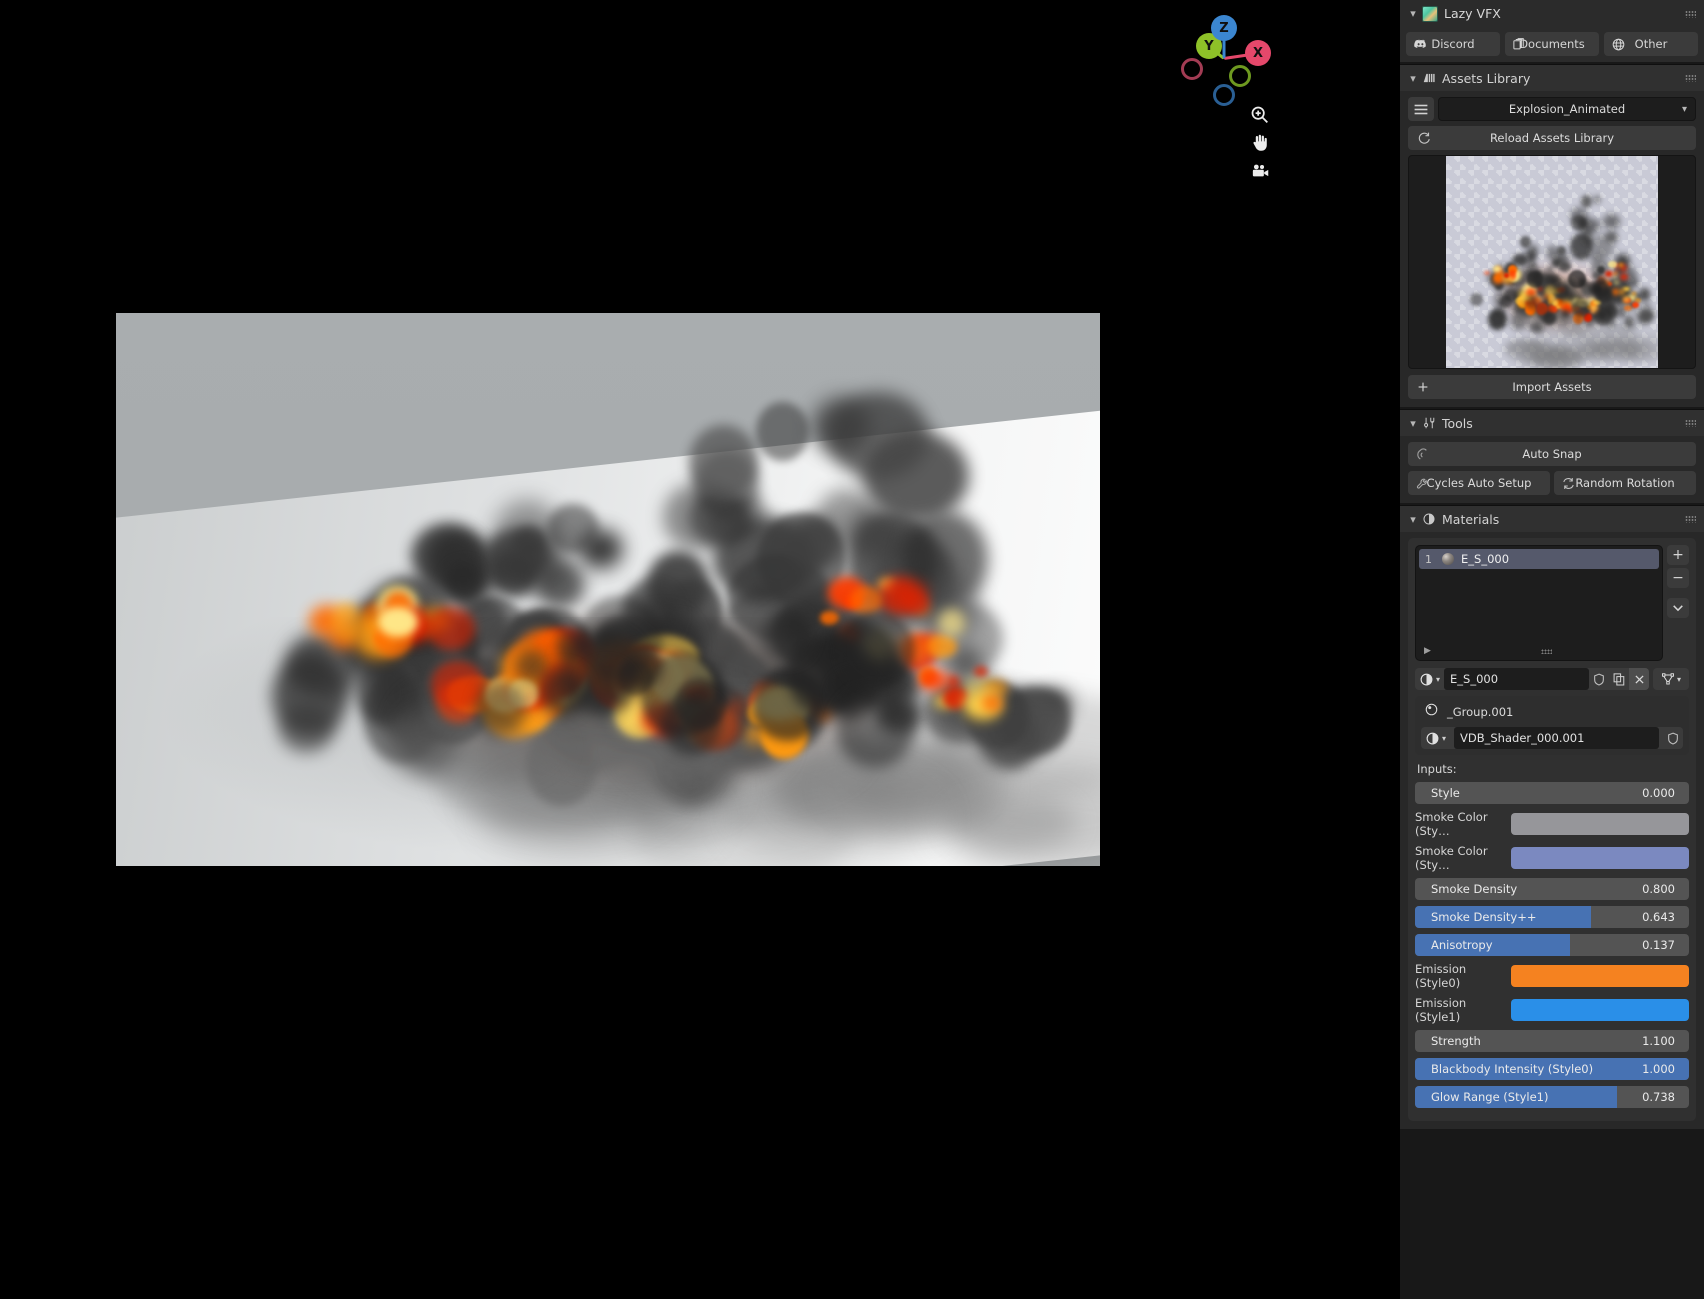 The image size is (1704, 1299). Describe the element at coordinates (1539, 651) in the screenshot. I see `material-list-footer: ▶` at that location.